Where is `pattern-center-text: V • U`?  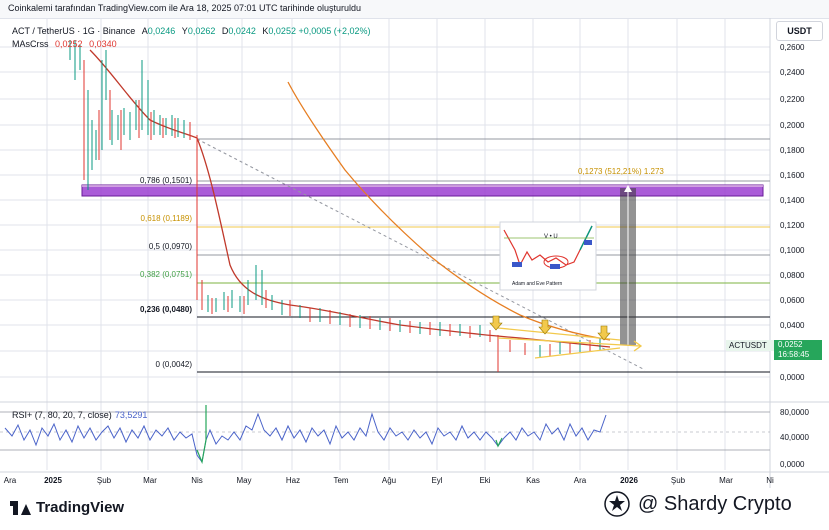
pattern-center-text: V • U is located at coordinates (551, 237).